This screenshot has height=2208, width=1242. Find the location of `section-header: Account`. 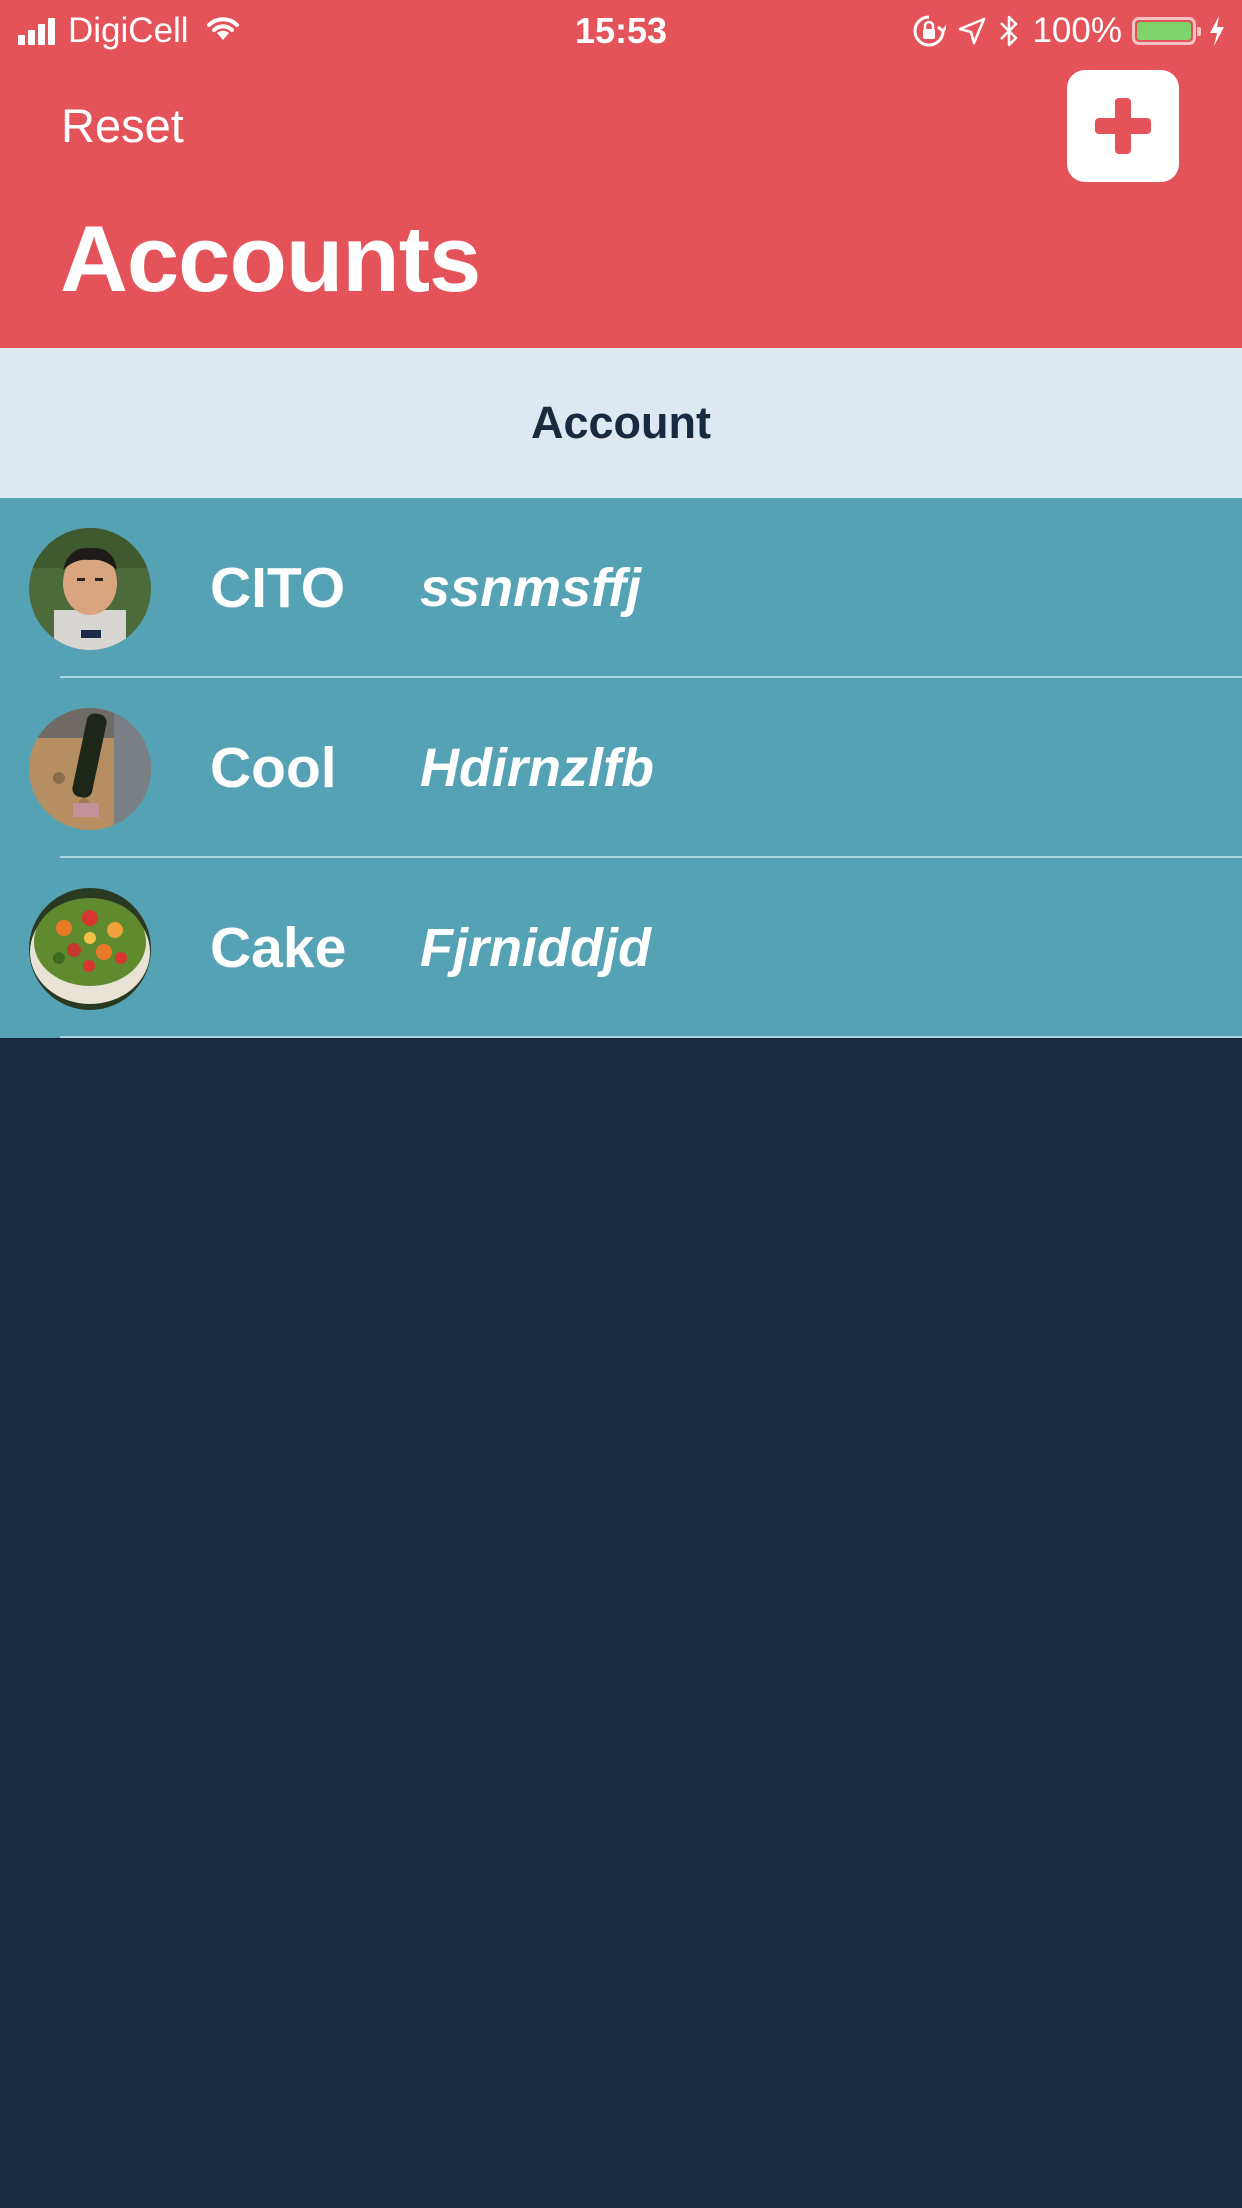

section-header: Account is located at coordinates (621, 423).